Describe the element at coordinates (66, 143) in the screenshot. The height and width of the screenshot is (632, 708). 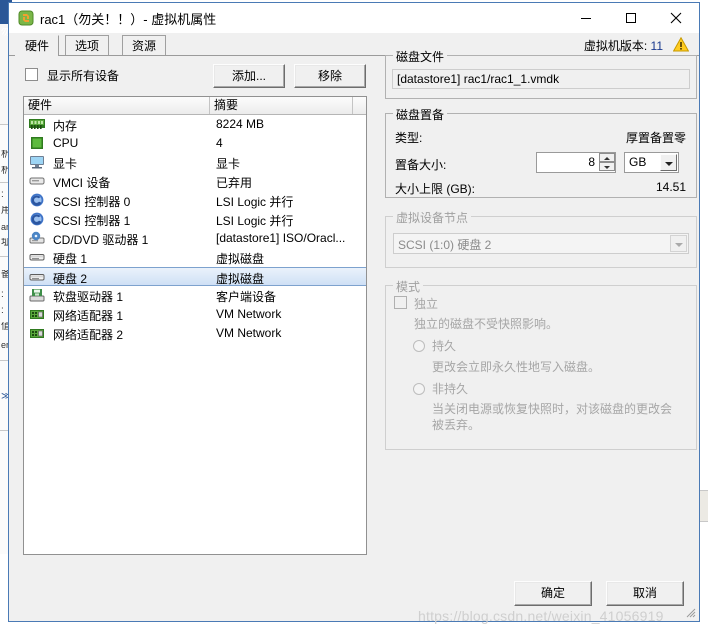
I see `hardware-row-name: CPU` at that location.